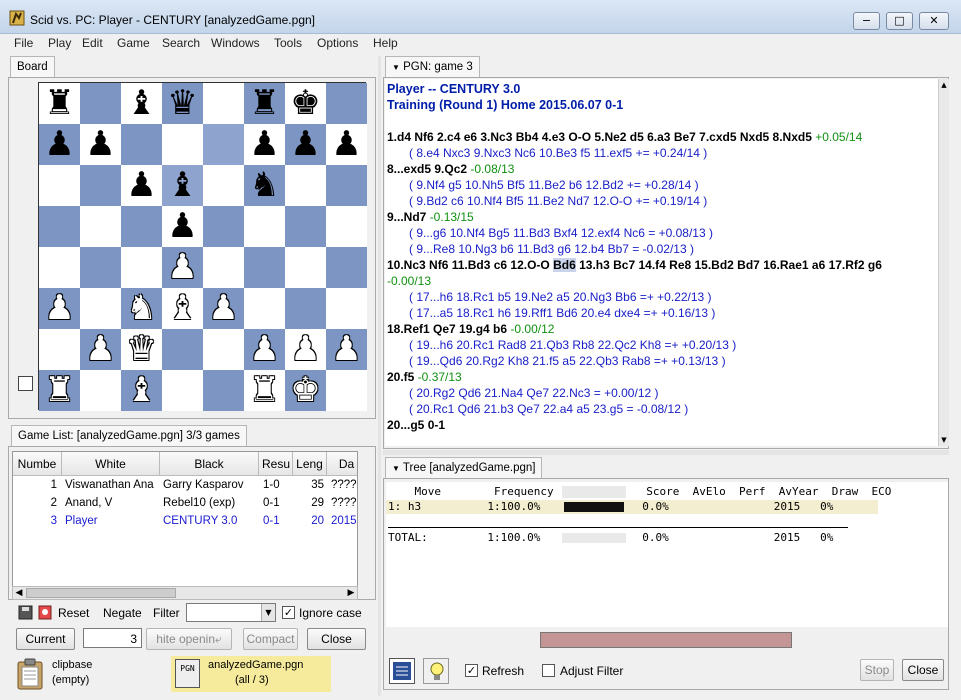  What do you see at coordinates (344, 523) in the screenshot?
I see `game-list-cell-date: 2015.0` at bounding box center [344, 523].